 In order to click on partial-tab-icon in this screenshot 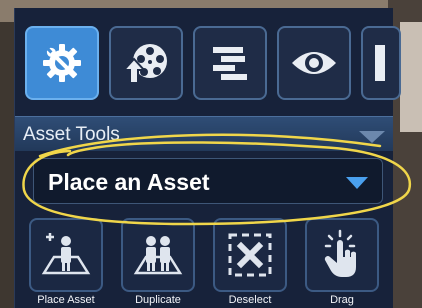, I will do `click(380, 63)`.